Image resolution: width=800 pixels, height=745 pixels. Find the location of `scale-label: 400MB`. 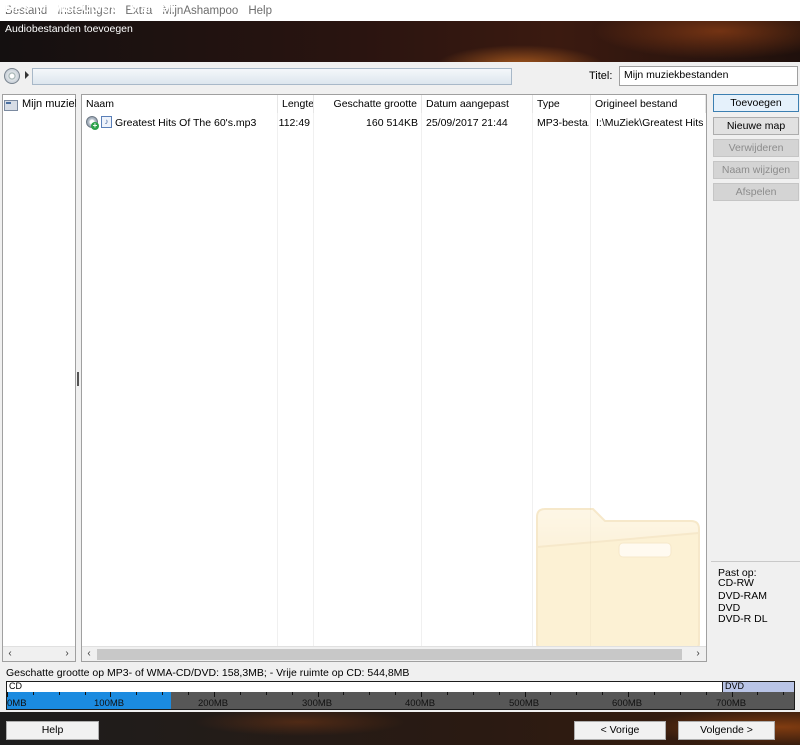

scale-label: 400MB is located at coordinates (420, 703).